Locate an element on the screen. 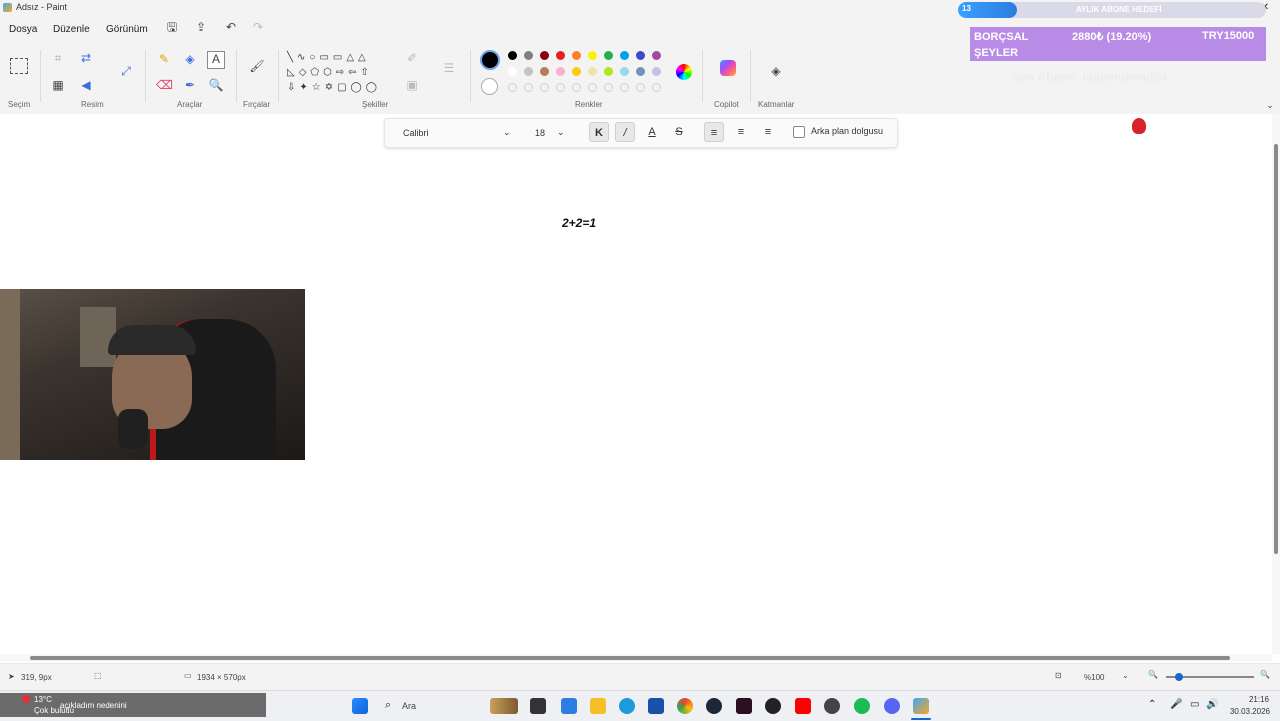 The image size is (1280, 721). select-icon is located at coordinates (19, 66).